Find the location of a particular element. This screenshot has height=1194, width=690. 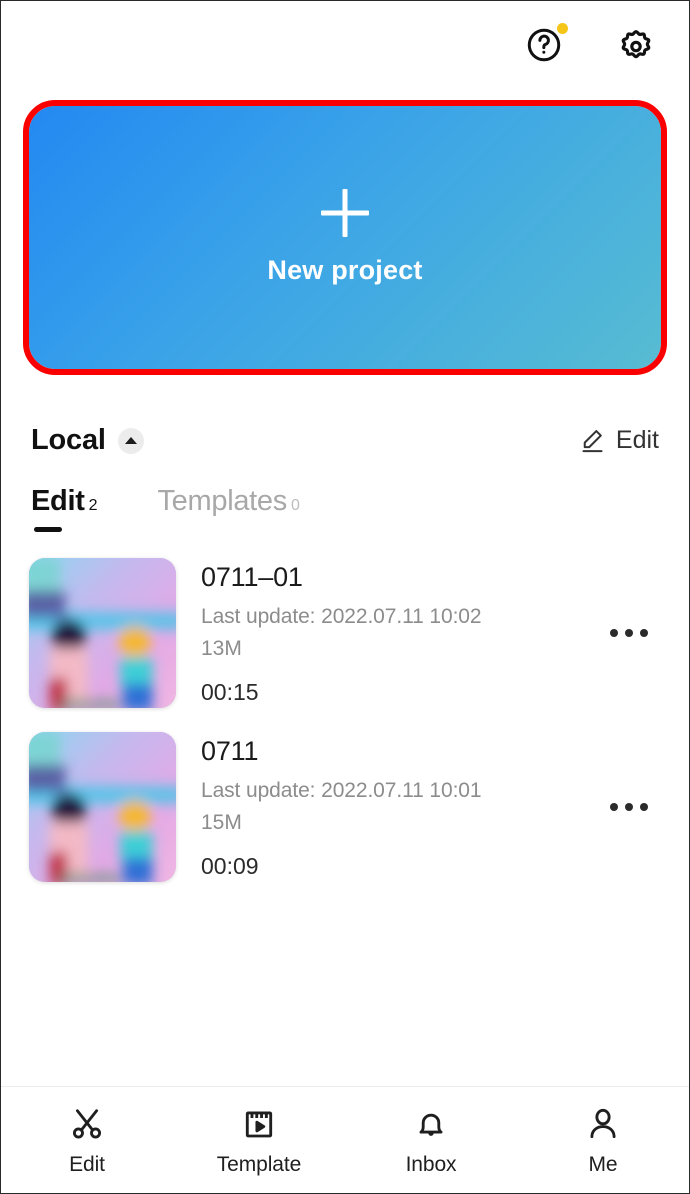

nav-label-me: Me is located at coordinates (603, 1164).